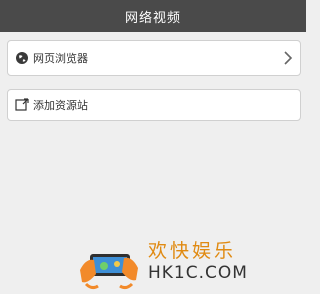 This screenshot has height=294, width=320. Describe the element at coordinates (22, 105) in the screenshot. I see `add-source-icon` at that location.